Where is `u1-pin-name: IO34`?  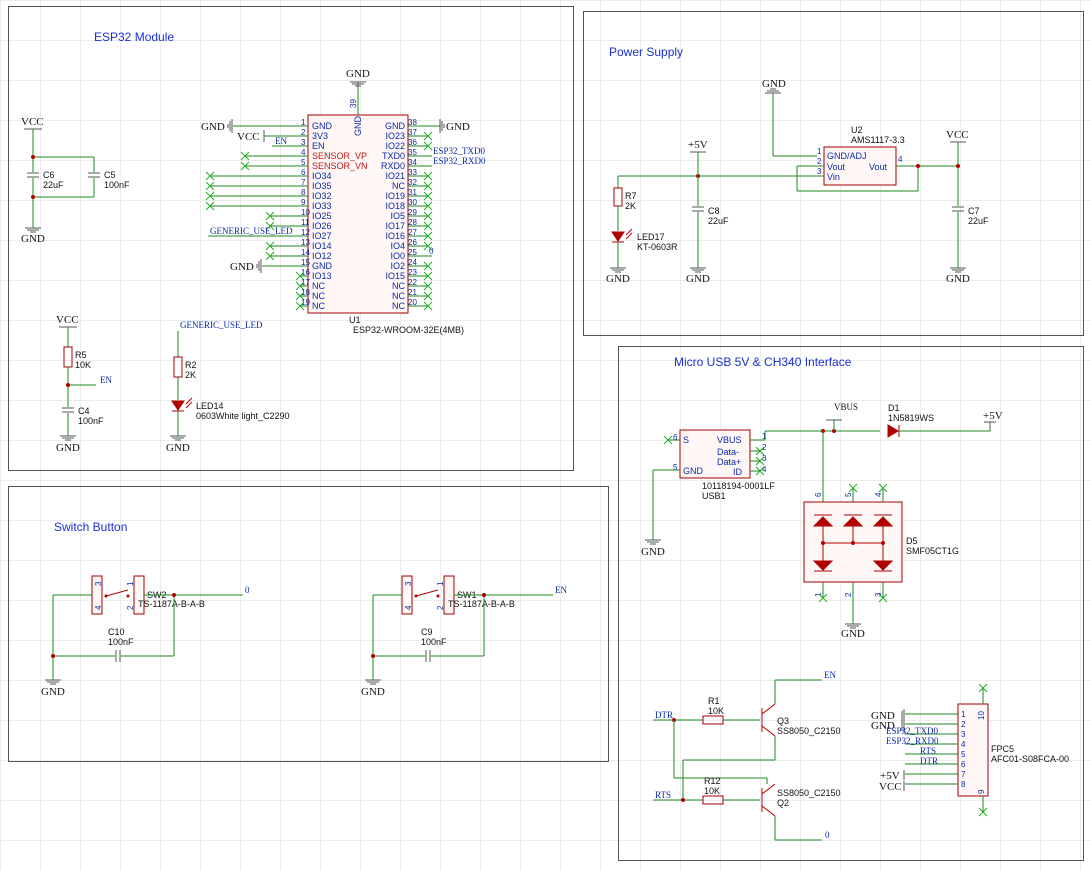 u1-pin-name: IO34 is located at coordinates (322, 176).